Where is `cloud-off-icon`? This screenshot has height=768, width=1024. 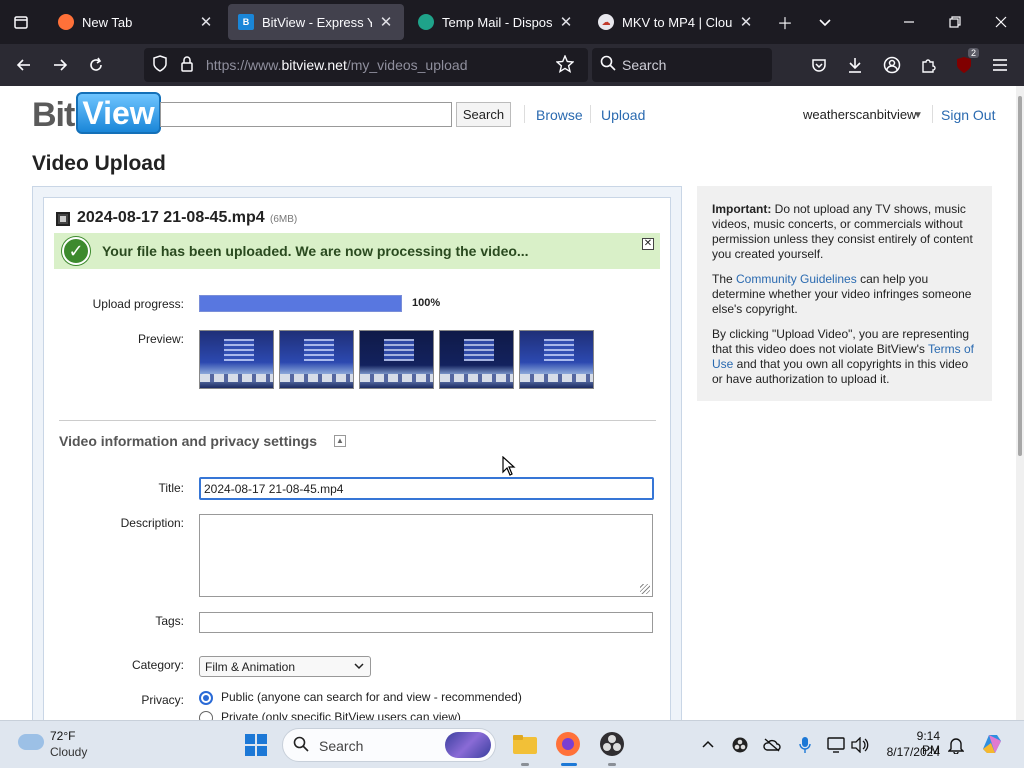
cloud-off-icon is located at coordinates (772, 745).